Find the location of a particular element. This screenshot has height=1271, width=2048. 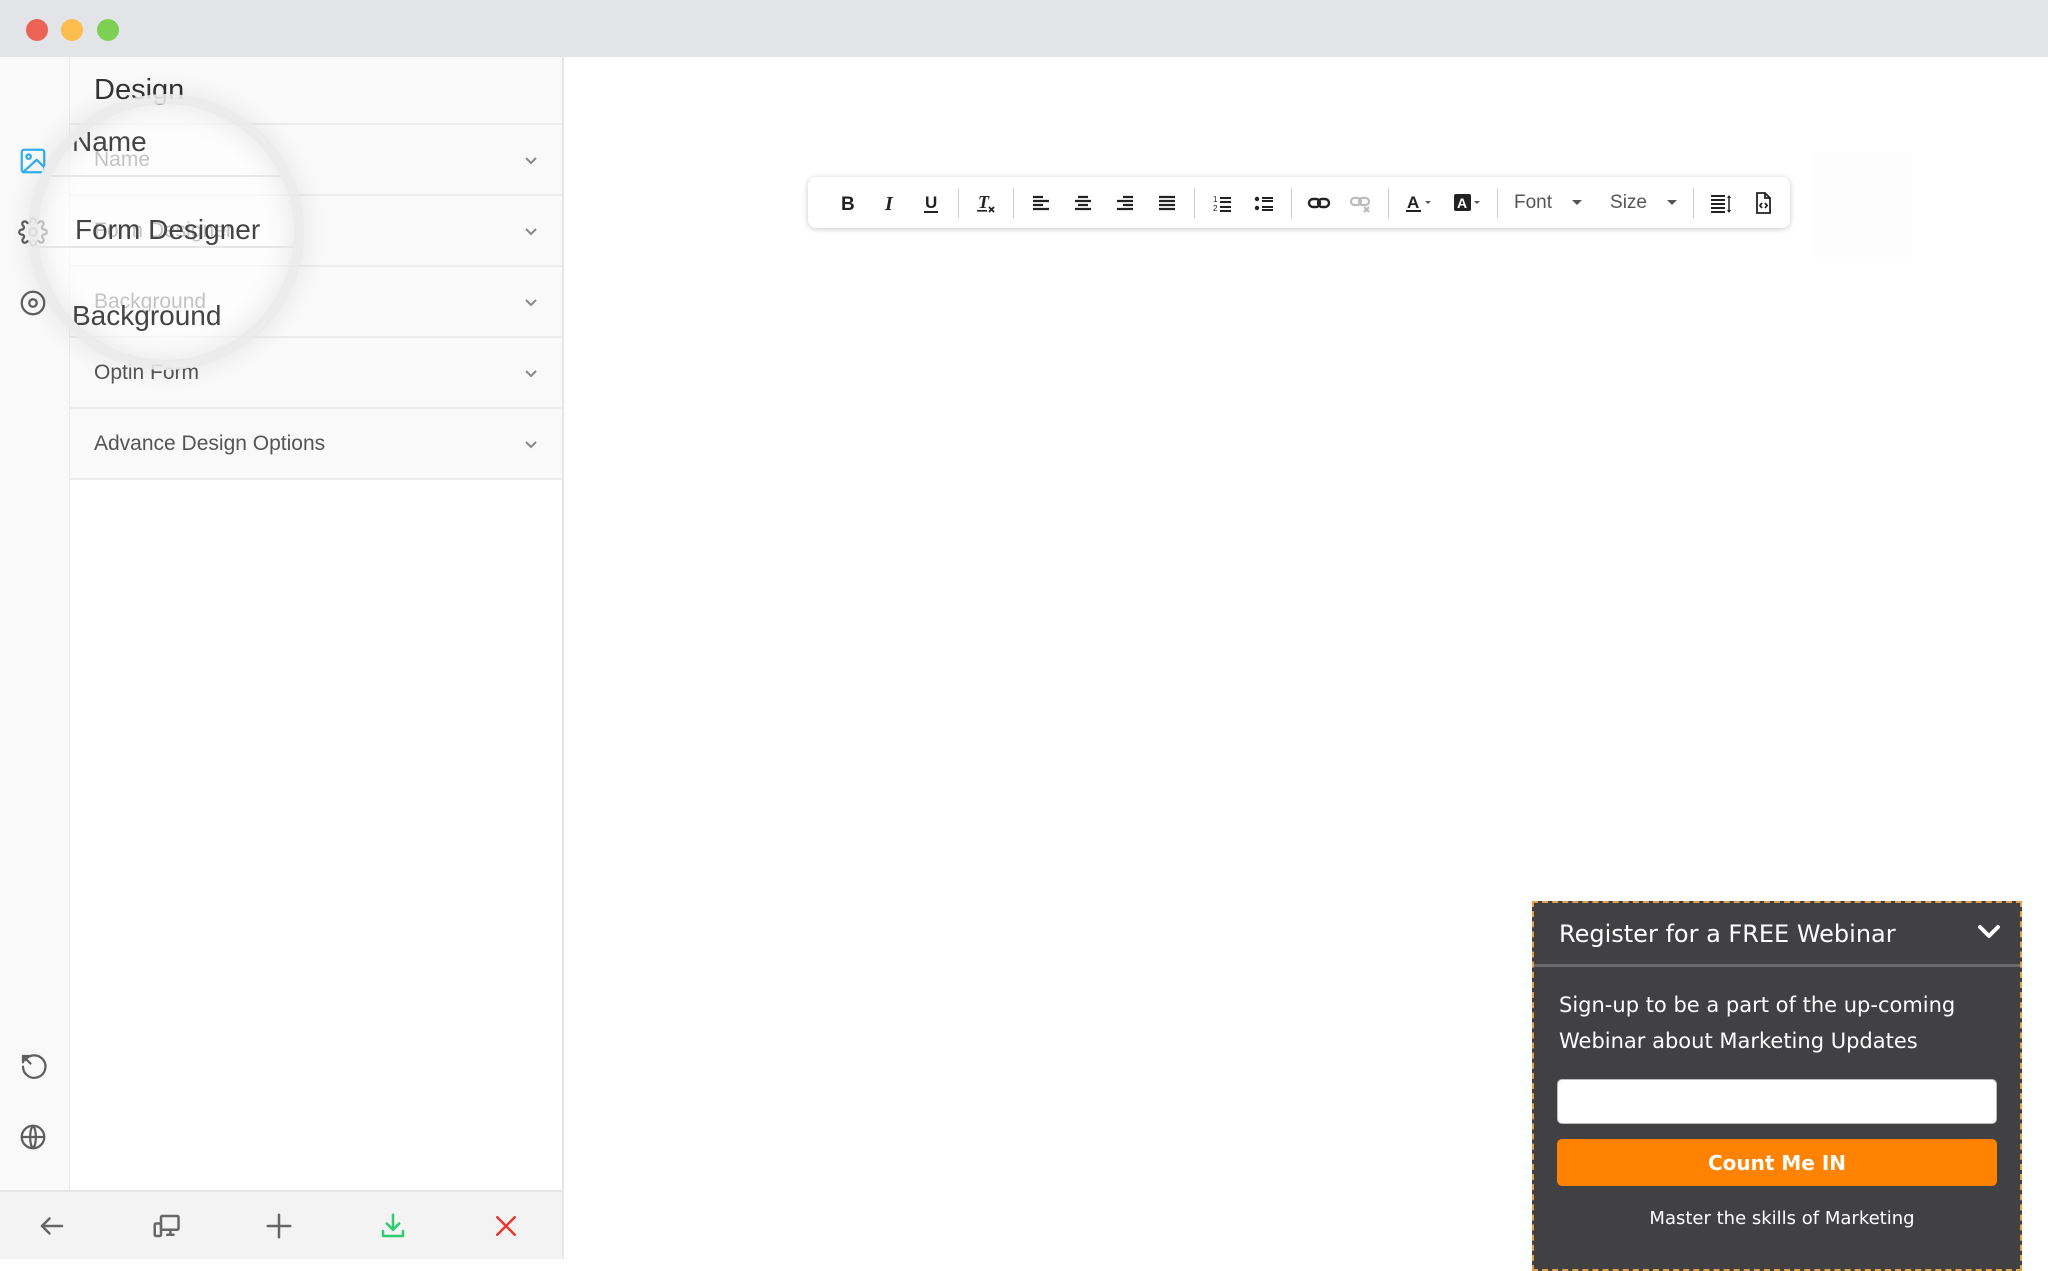

target-tab is located at coordinates (33, 303).